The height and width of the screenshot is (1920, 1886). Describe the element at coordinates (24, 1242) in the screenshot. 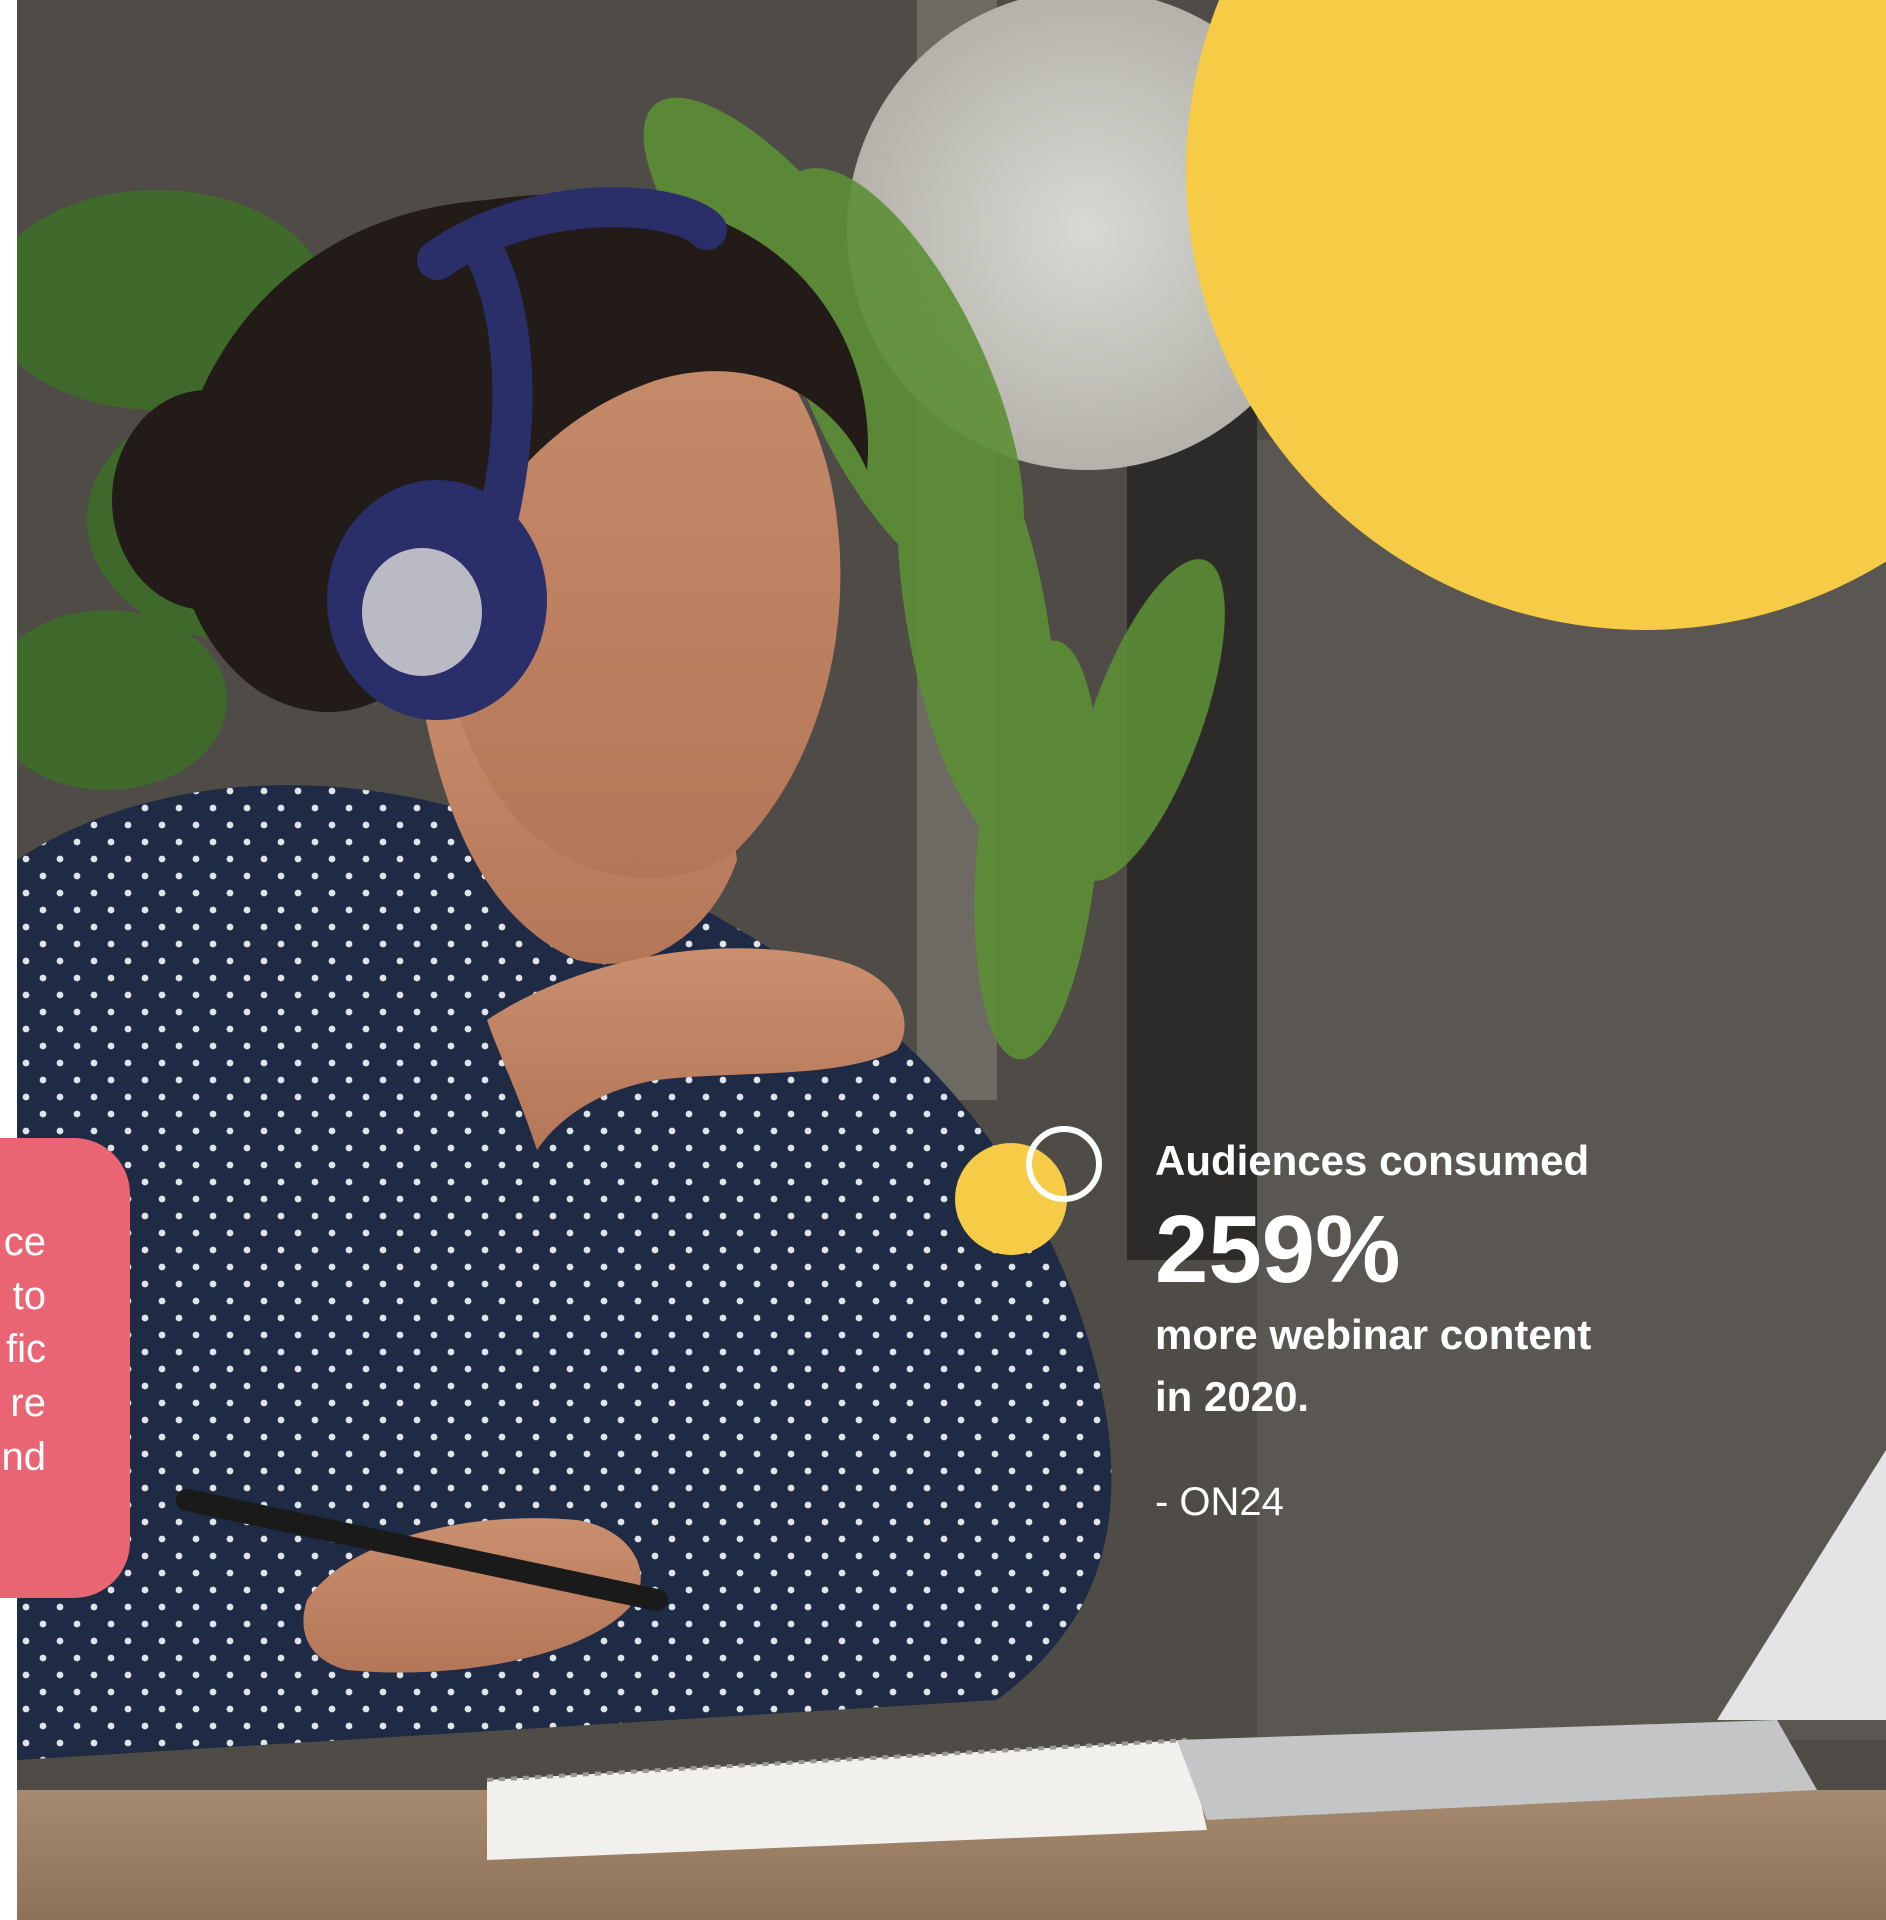

I see `side-card-line: ce` at that location.